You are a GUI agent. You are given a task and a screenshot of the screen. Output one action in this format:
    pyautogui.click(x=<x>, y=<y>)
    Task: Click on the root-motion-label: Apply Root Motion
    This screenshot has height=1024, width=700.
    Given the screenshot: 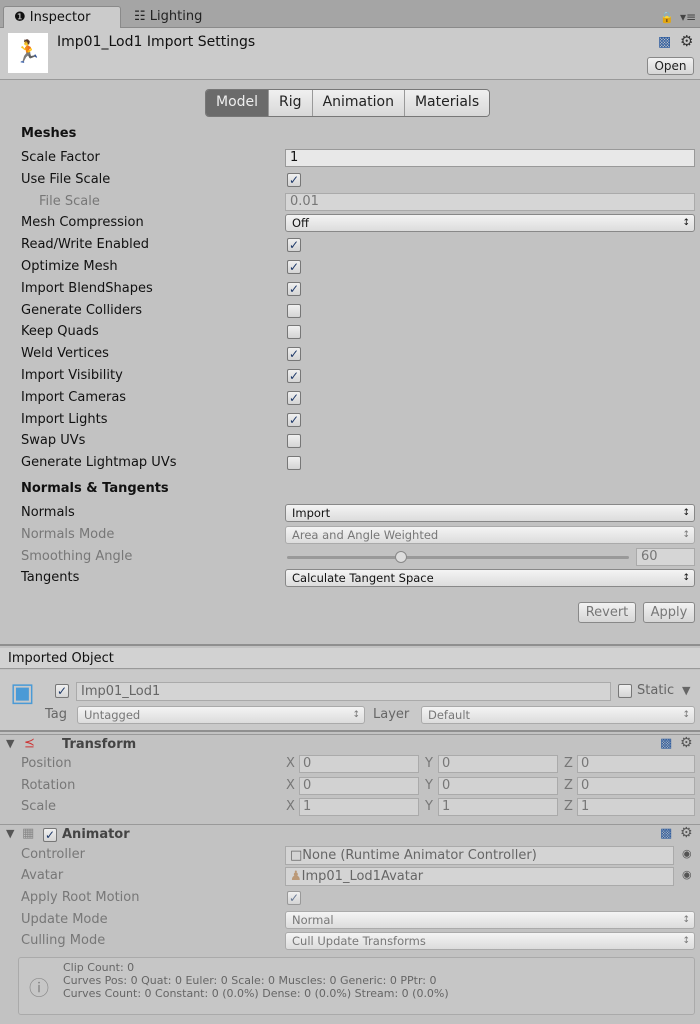 What is the action you would take?
    pyautogui.click(x=80, y=897)
    